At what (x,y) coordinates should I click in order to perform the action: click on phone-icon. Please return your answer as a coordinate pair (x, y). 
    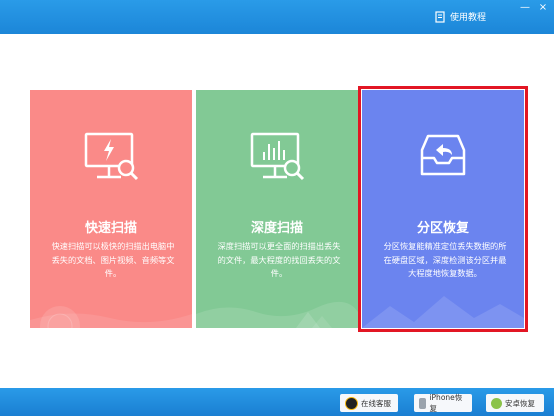
    Looking at the image, I should click on (423, 403).